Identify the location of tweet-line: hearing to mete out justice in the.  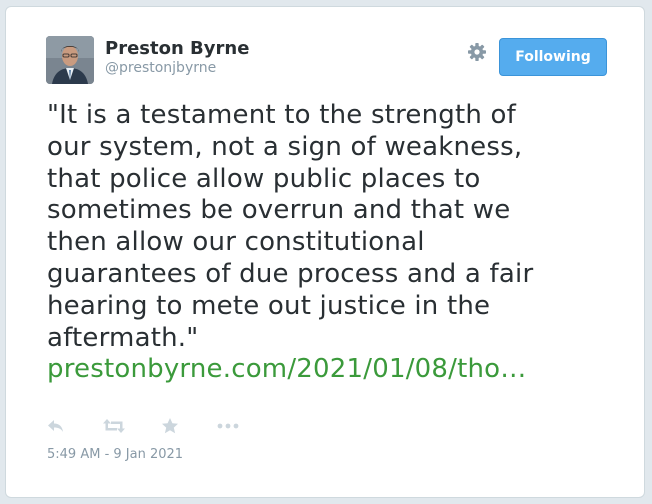
(269, 305).